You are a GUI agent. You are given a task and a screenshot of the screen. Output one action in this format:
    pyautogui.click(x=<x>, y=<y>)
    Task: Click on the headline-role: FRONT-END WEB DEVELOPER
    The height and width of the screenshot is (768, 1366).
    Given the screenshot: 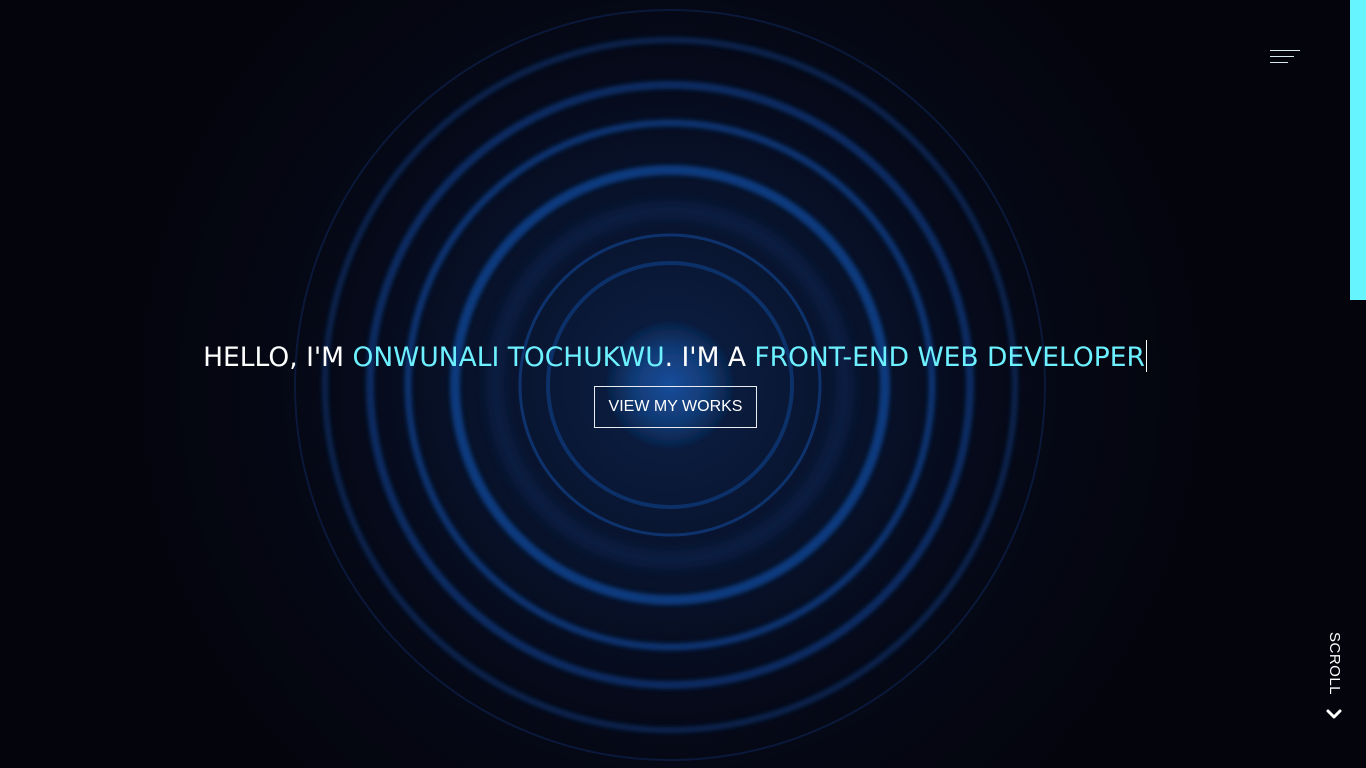 What is the action you would take?
    pyautogui.click(x=949, y=357)
    